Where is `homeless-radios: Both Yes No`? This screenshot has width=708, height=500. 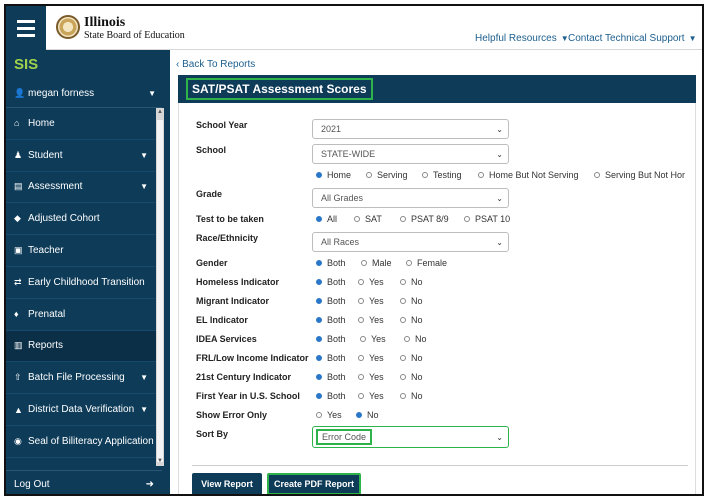 homeless-radios: Both Yes No is located at coordinates (369, 282).